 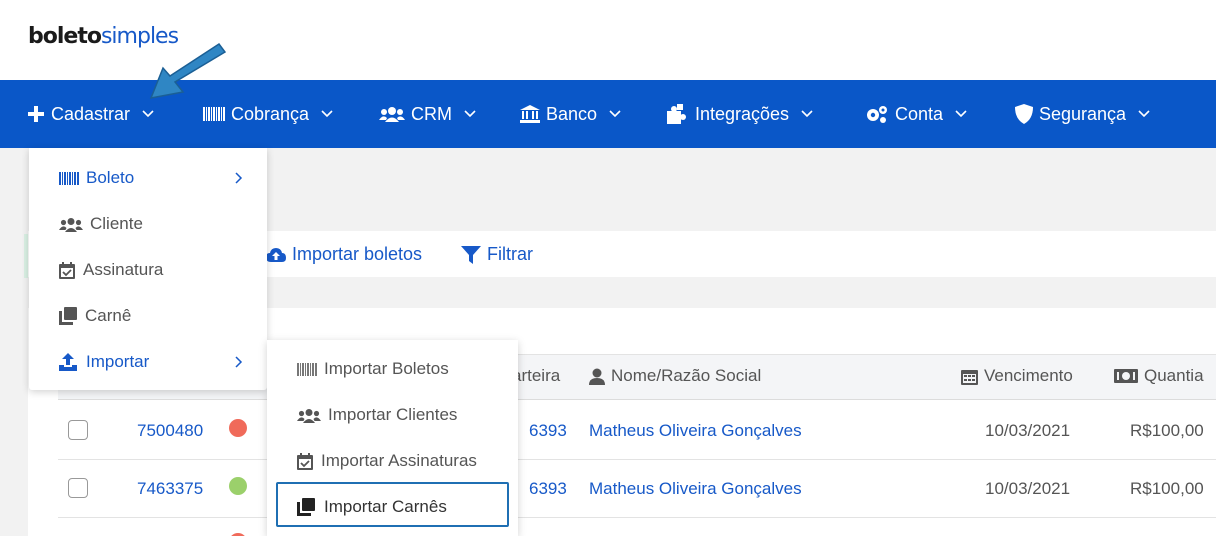 I want to click on nav-cadastrar: Cadastrar, so click(x=90, y=114).